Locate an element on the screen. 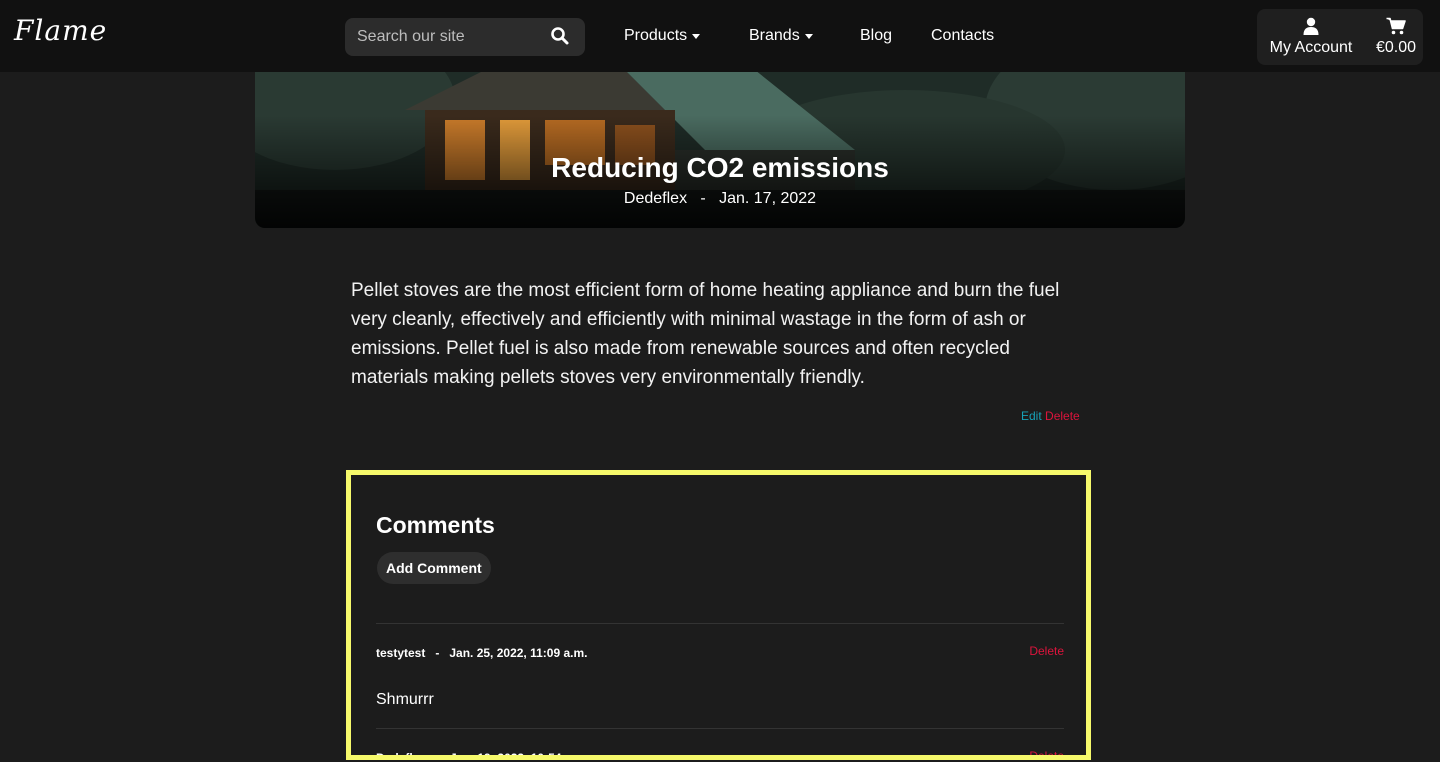 The width and height of the screenshot is (1440, 762). nav-brands: Brands is located at coordinates (781, 36).